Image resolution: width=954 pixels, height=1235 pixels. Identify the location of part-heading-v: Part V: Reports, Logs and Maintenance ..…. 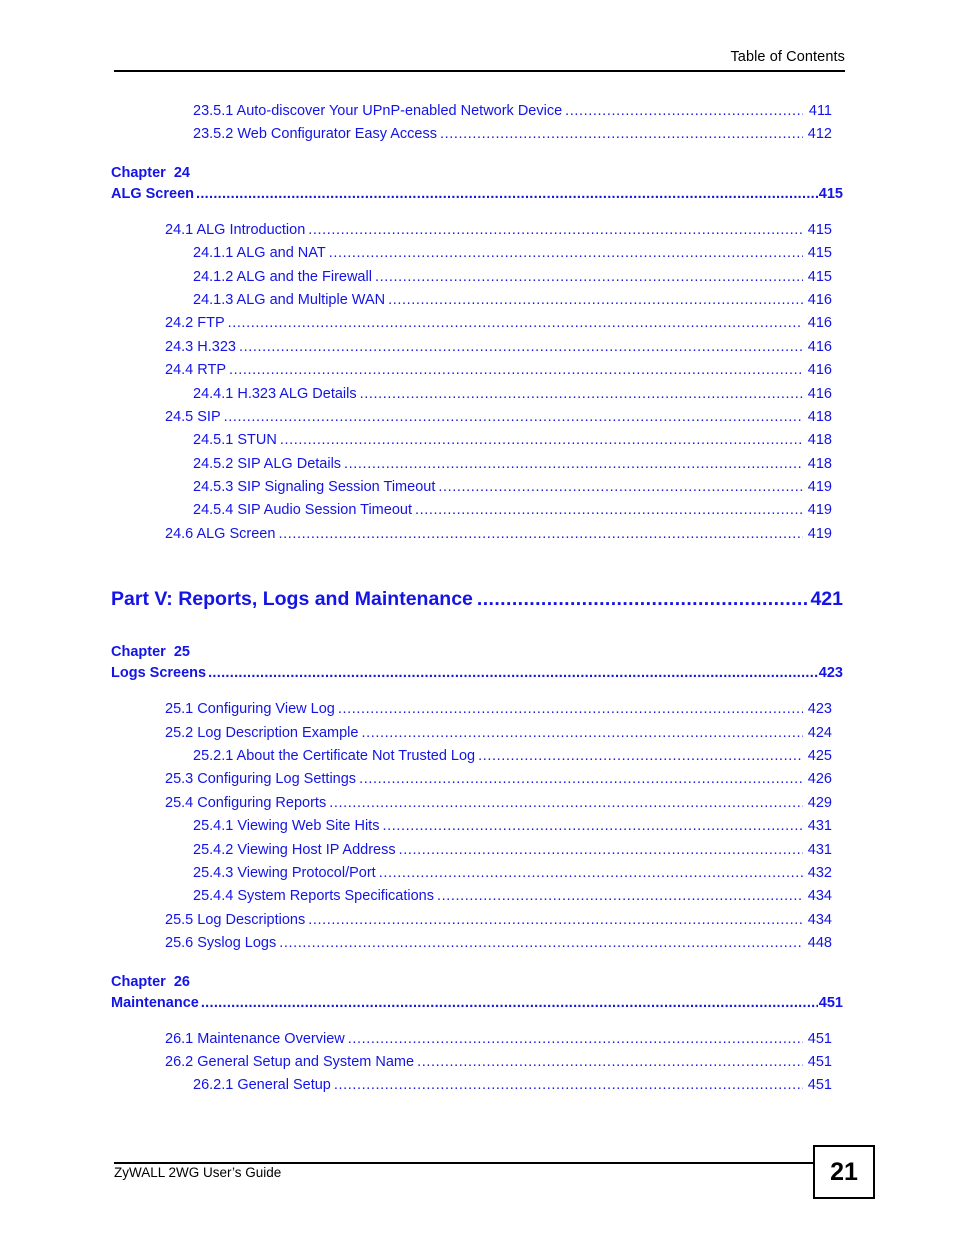
(477, 599).